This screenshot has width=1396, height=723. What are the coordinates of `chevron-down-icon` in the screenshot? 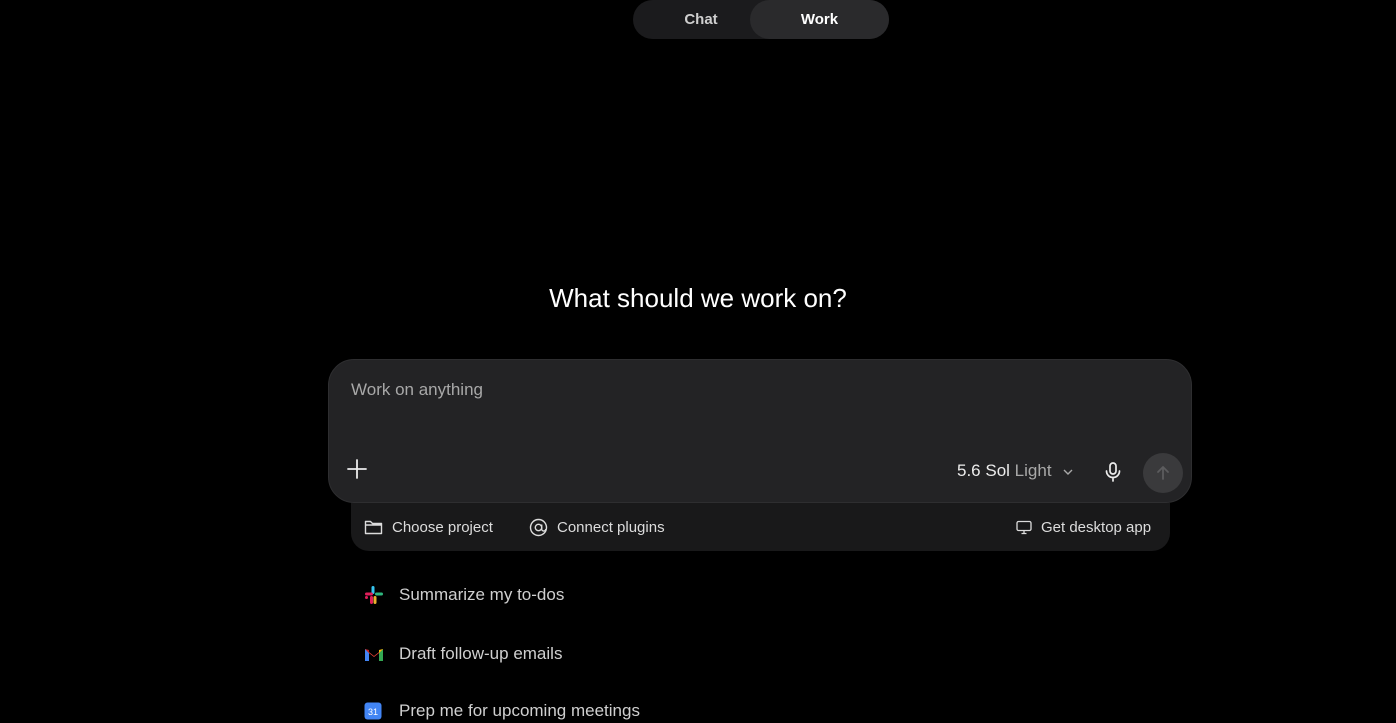 It's located at (1068, 472).